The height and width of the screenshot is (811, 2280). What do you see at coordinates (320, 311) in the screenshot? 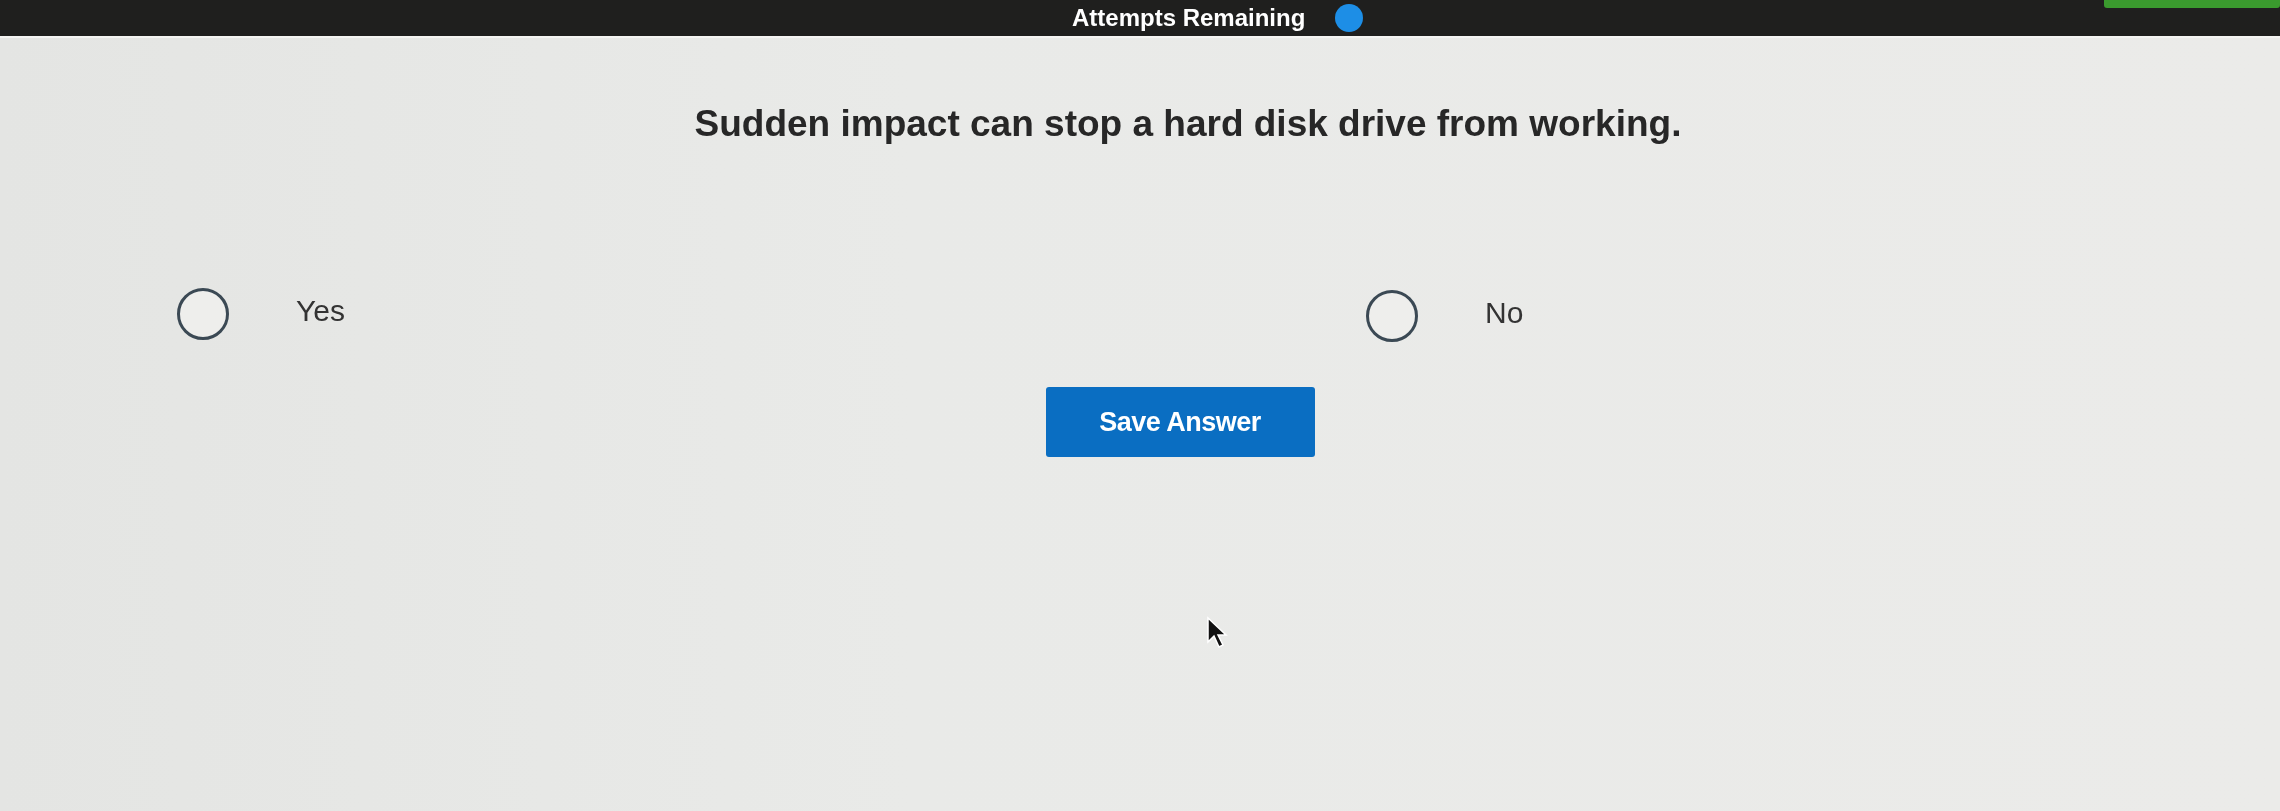
I see `option-label: Yes` at bounding box center [320, 311].